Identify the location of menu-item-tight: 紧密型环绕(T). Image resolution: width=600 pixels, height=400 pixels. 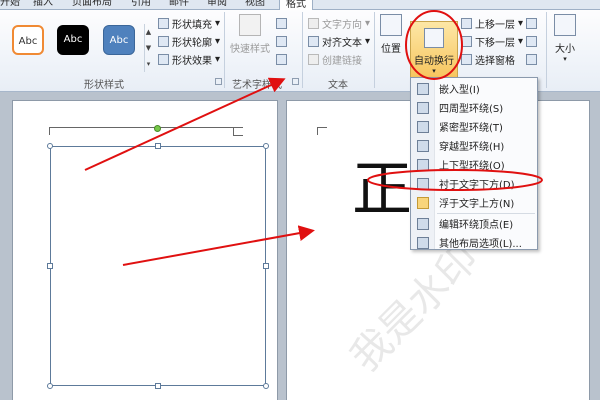
(474, 126).